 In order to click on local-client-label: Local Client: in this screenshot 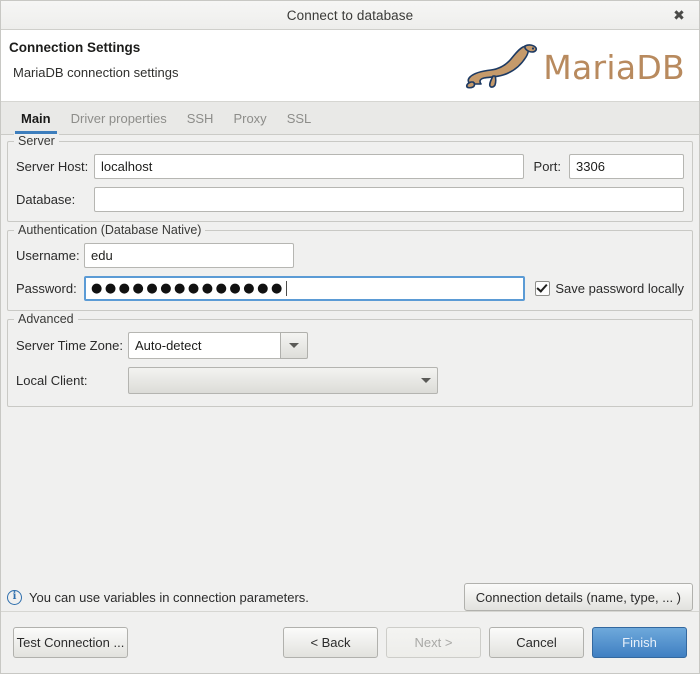, I will do `click(52, 380)`.